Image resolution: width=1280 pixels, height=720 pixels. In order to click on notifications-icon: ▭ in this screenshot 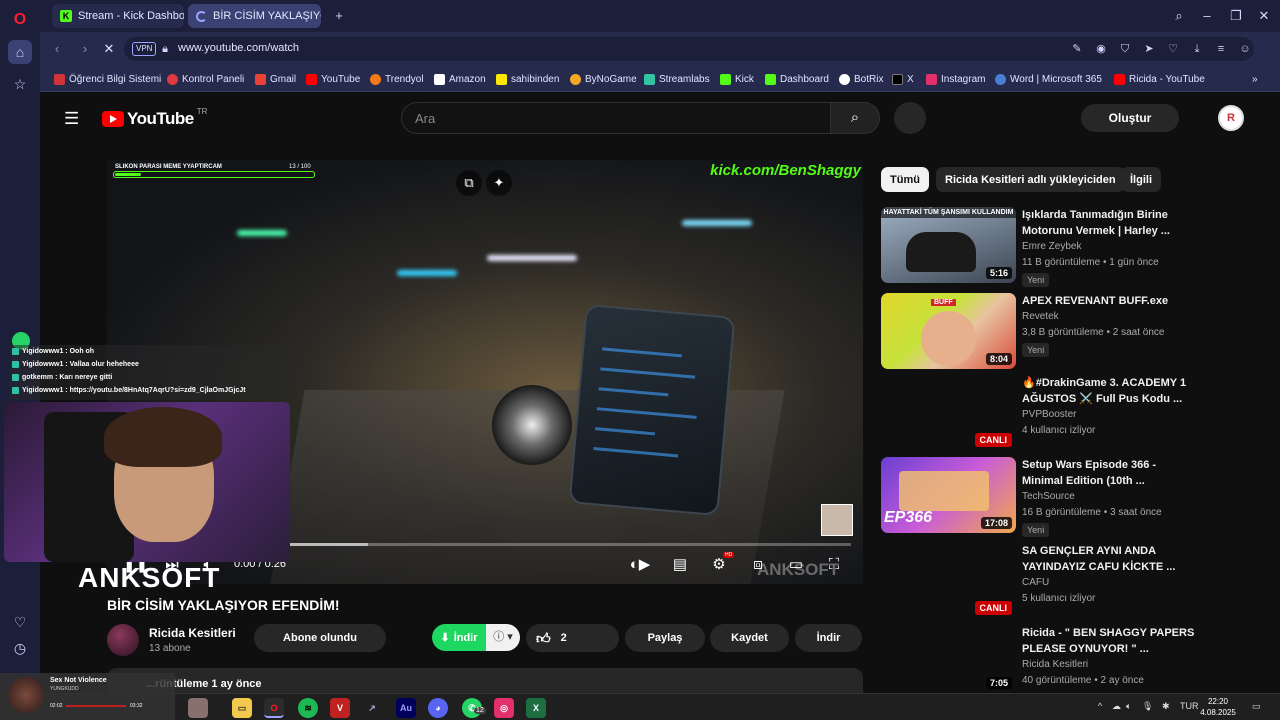, I will do `click(1256, 706)`.